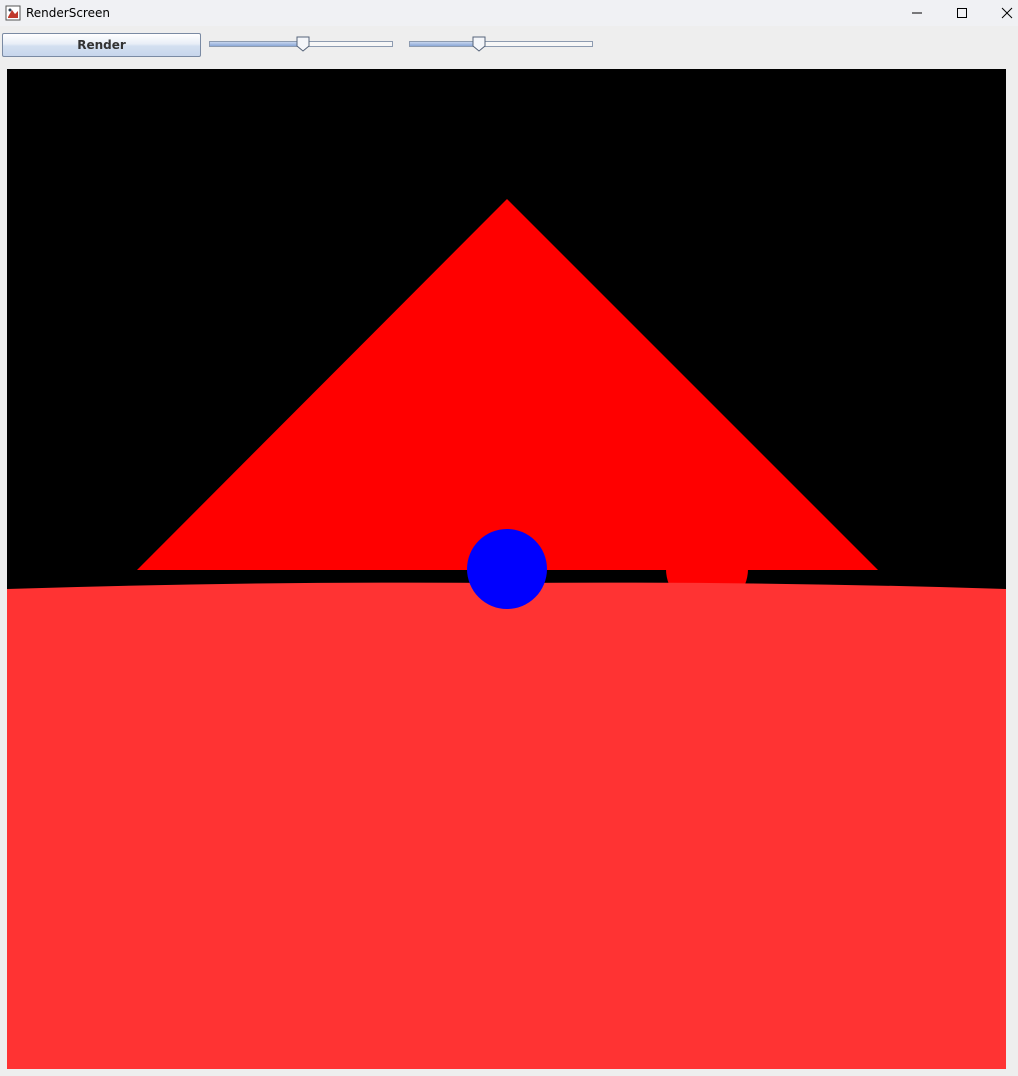  I want to click on slider-track, so click(501, 44).